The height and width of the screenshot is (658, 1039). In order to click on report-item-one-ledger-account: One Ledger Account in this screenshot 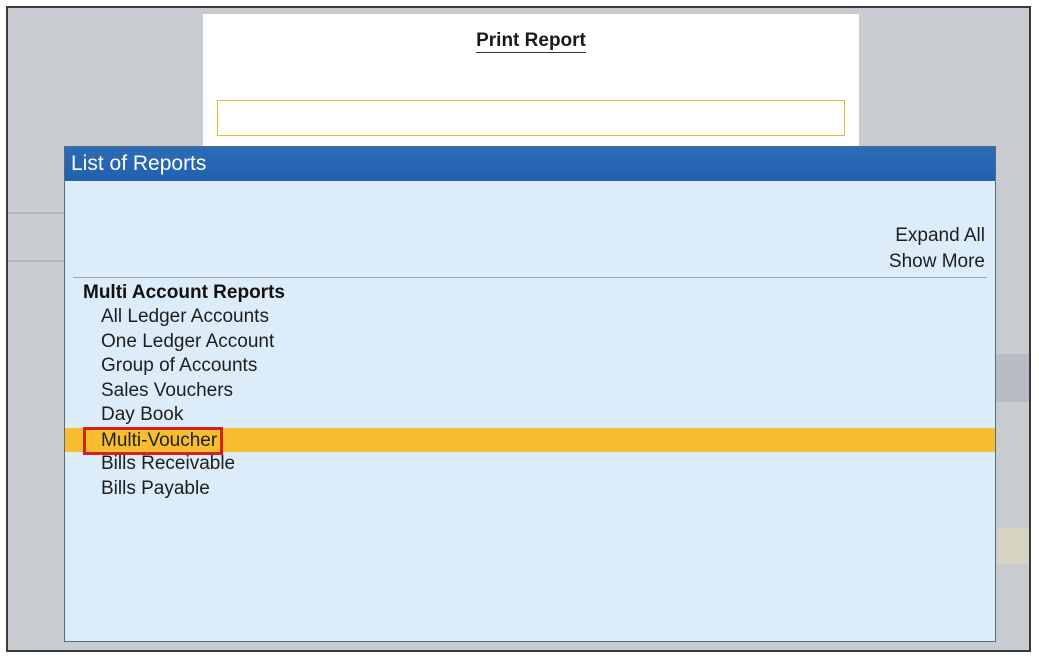, I will do `click(530, 342)`.